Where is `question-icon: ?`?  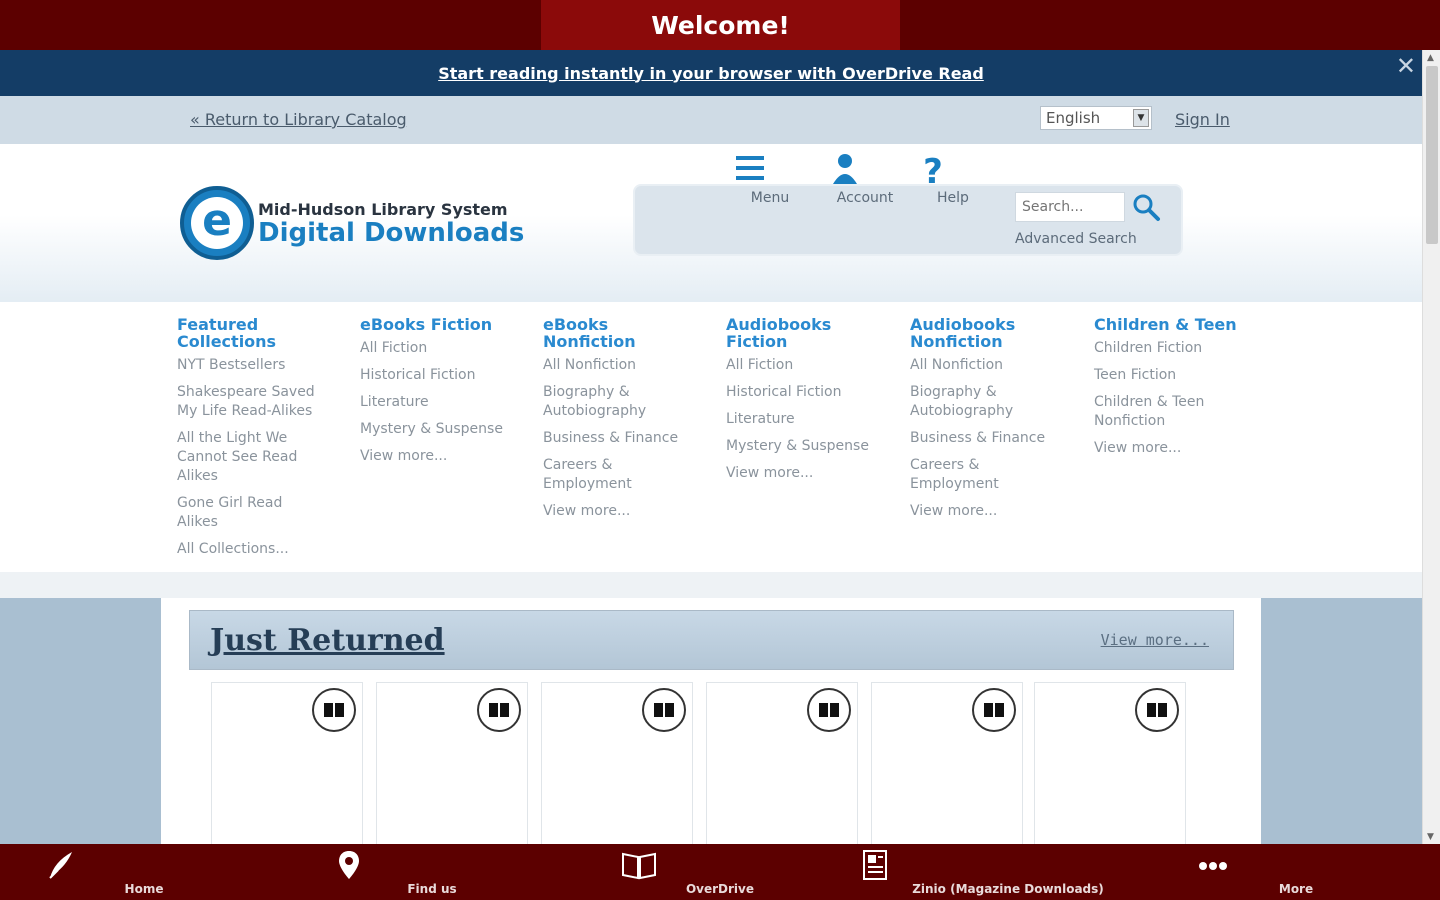
question-icon: ? is located at coordinates (933, 171).